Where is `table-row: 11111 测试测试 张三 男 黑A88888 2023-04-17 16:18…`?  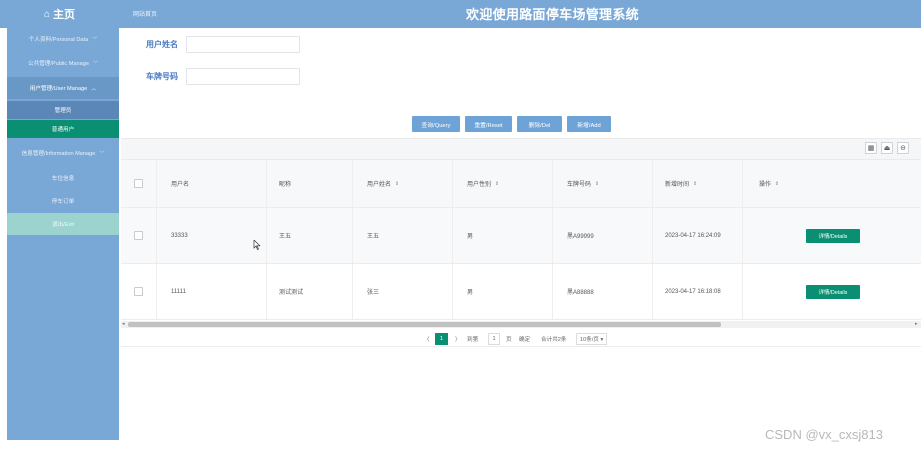 table-row: 11111 测试测试 张三 男 黑A88888 2023-04-17 16:18… is located at coordinates (521, 292).